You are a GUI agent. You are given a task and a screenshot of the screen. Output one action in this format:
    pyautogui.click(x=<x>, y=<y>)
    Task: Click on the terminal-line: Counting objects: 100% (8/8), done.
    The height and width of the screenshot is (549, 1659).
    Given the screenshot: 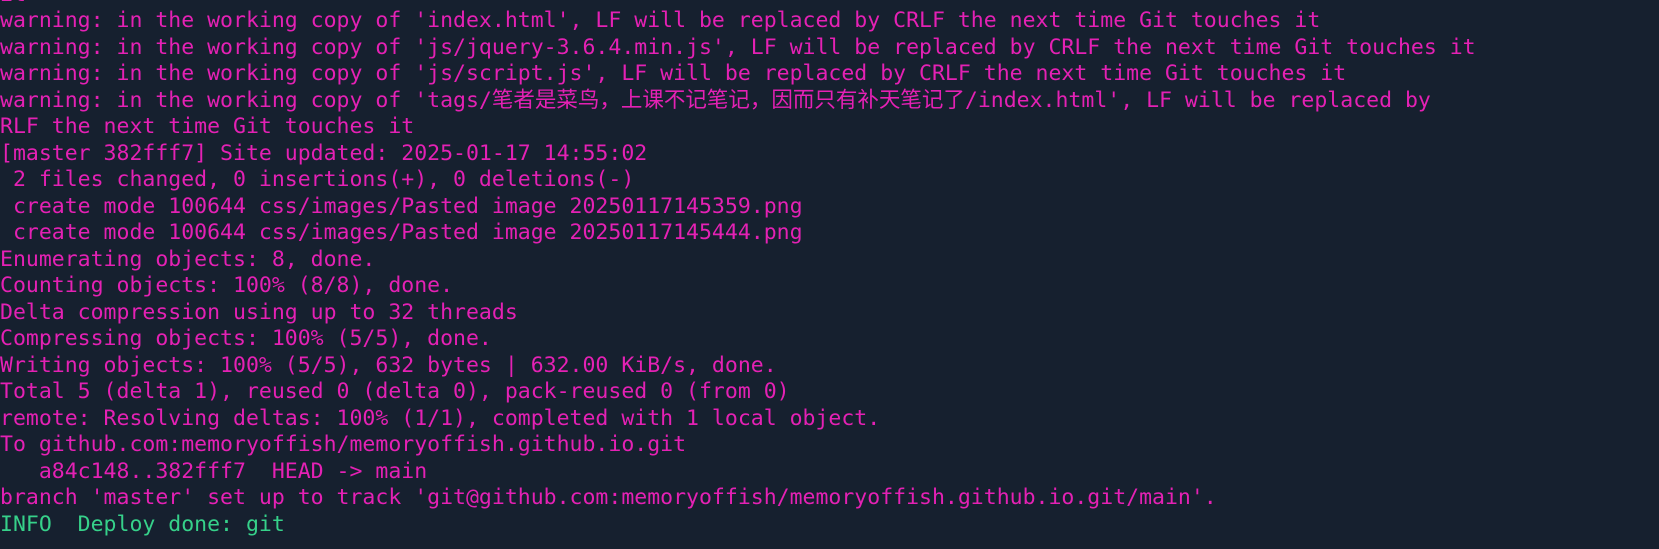 What is the action you would take?
    pyautogui.click(x=227, y=285)
    